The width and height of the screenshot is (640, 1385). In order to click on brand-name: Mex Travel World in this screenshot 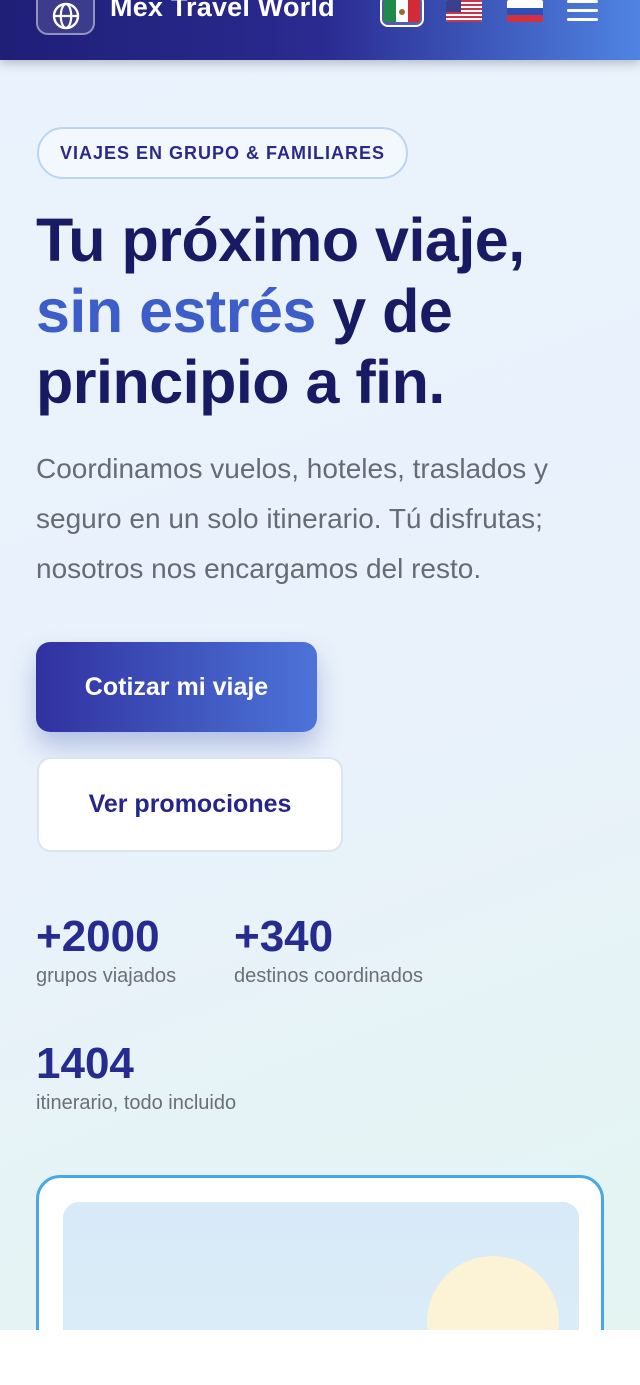, I will do `click(222, 11)`.